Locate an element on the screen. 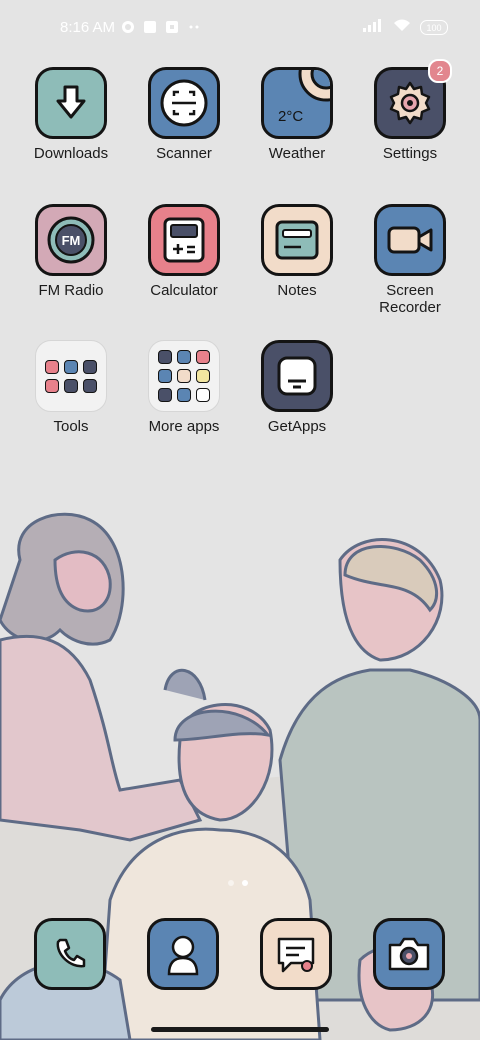  app-settings: 2 Settings is located at coordinates (410, 110).